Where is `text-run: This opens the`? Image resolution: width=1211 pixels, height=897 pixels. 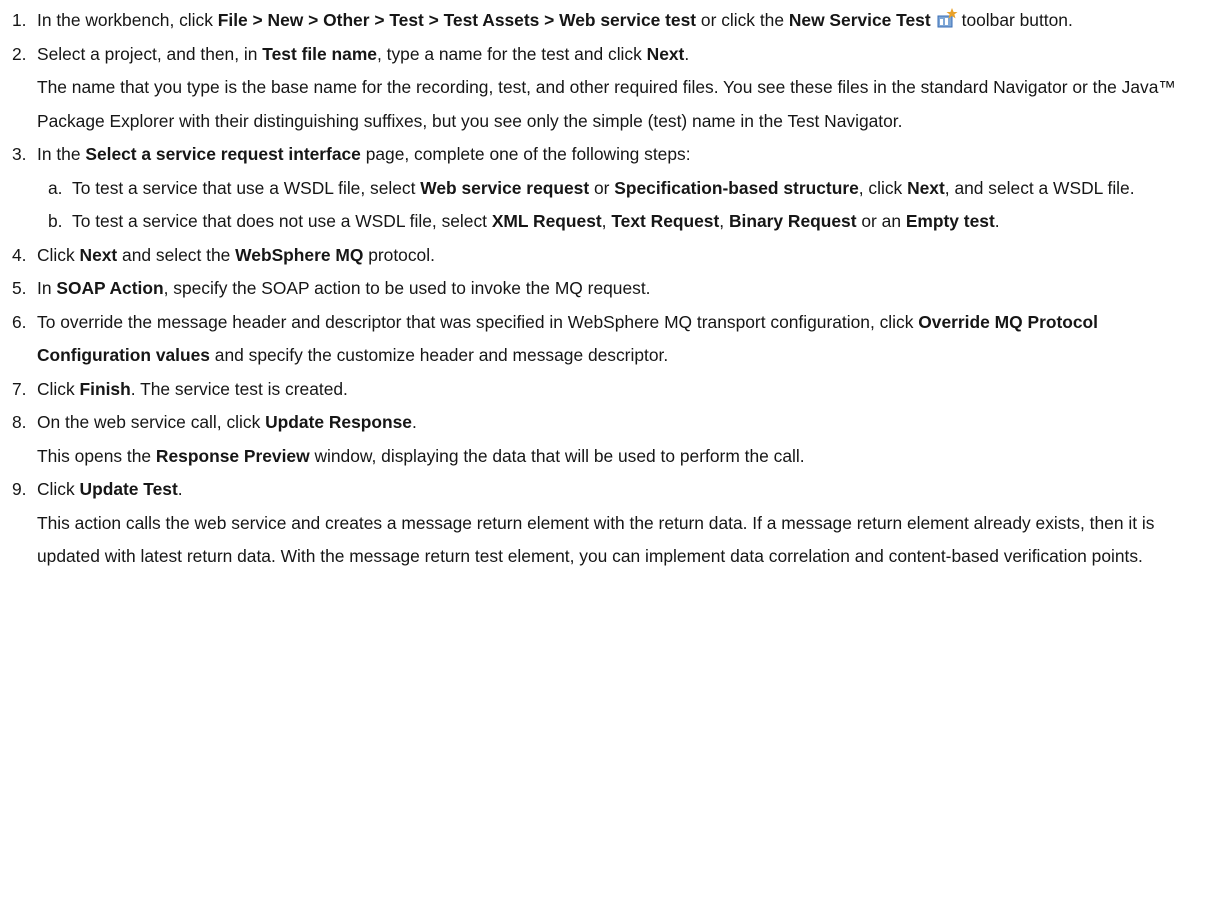 text-run: This opens the is located at coordinates (96, 455).